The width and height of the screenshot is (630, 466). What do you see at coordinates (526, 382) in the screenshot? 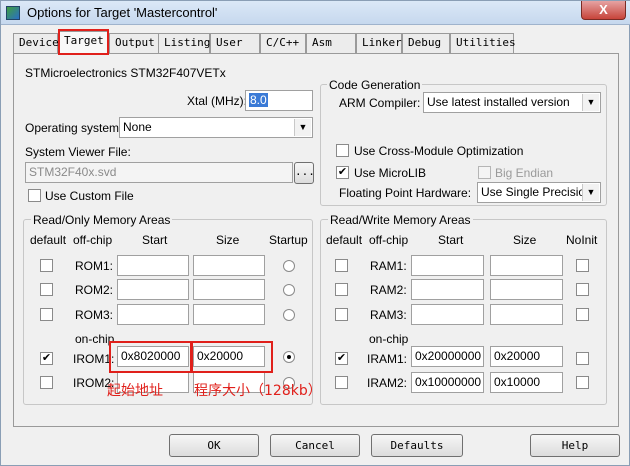
I see `iram2-size-input: 0x10000` at bounding box center [526, 382].